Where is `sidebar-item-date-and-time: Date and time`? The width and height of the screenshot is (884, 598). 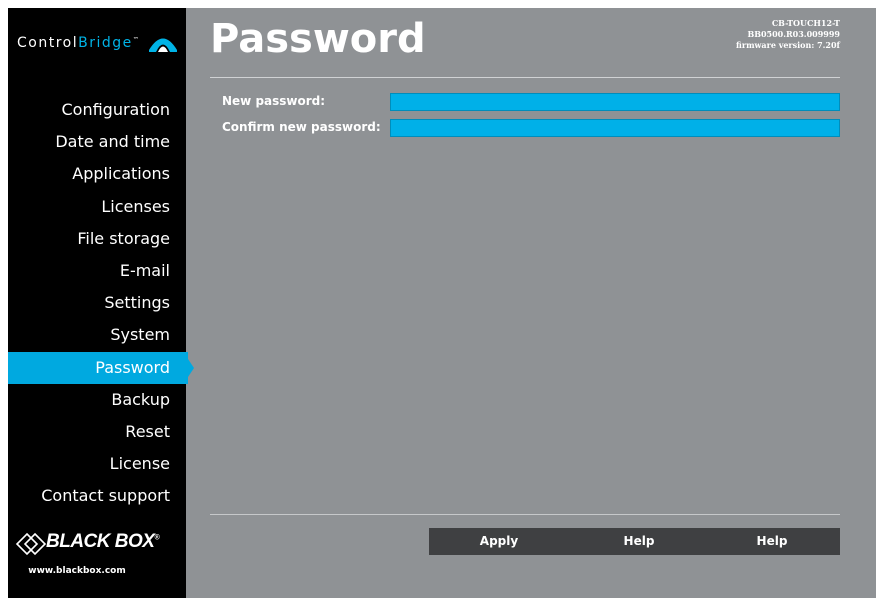 sidebar-item-date-and-time: Date and time is located at coordinates (98, 142).